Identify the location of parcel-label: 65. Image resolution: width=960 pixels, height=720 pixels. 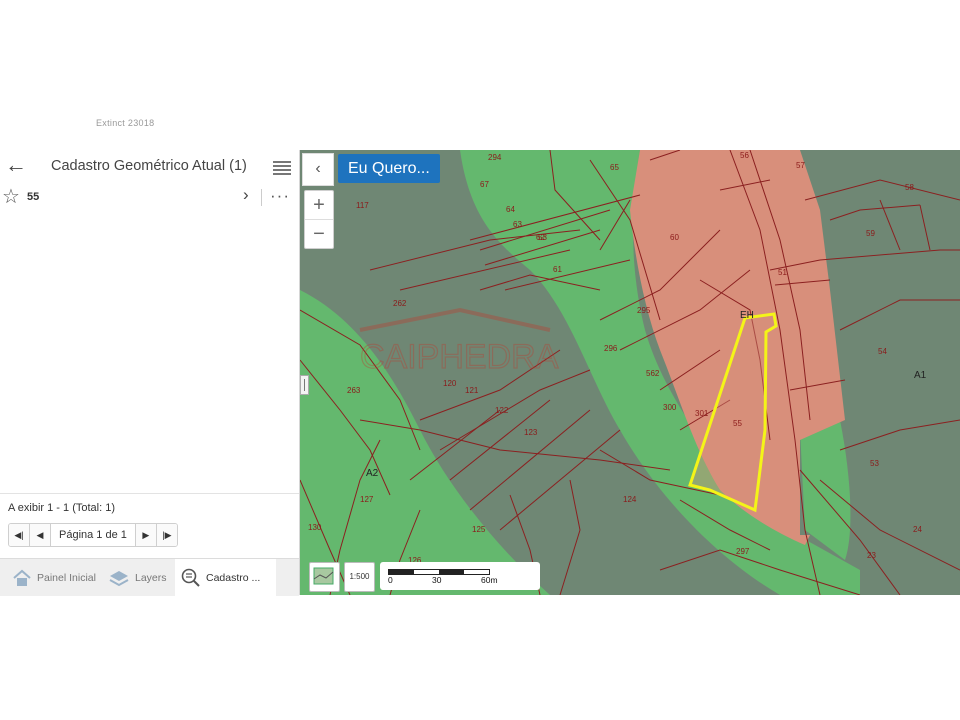
(614, 167).